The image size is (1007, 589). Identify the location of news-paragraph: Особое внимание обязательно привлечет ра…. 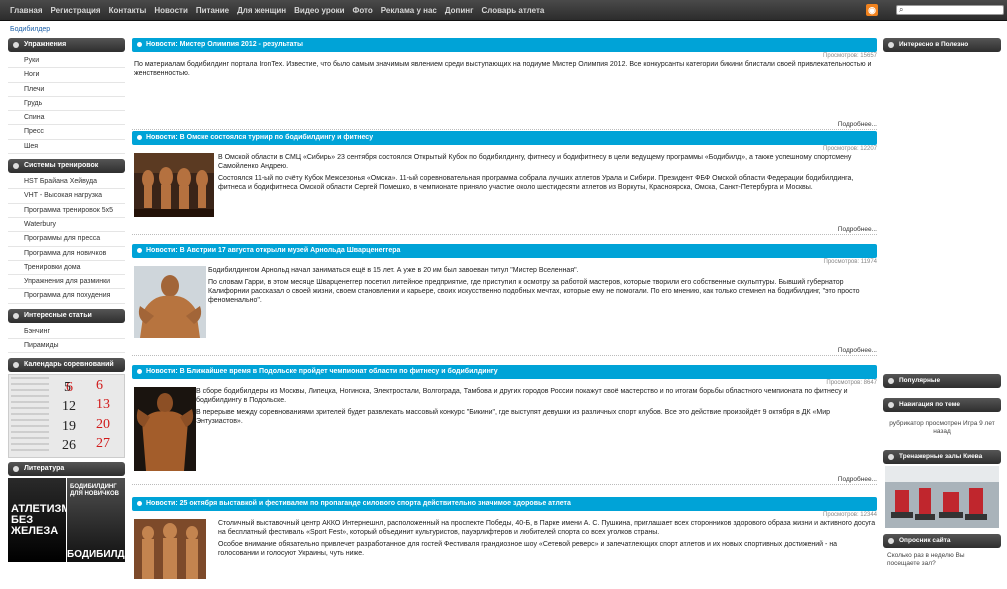
(528, 549).